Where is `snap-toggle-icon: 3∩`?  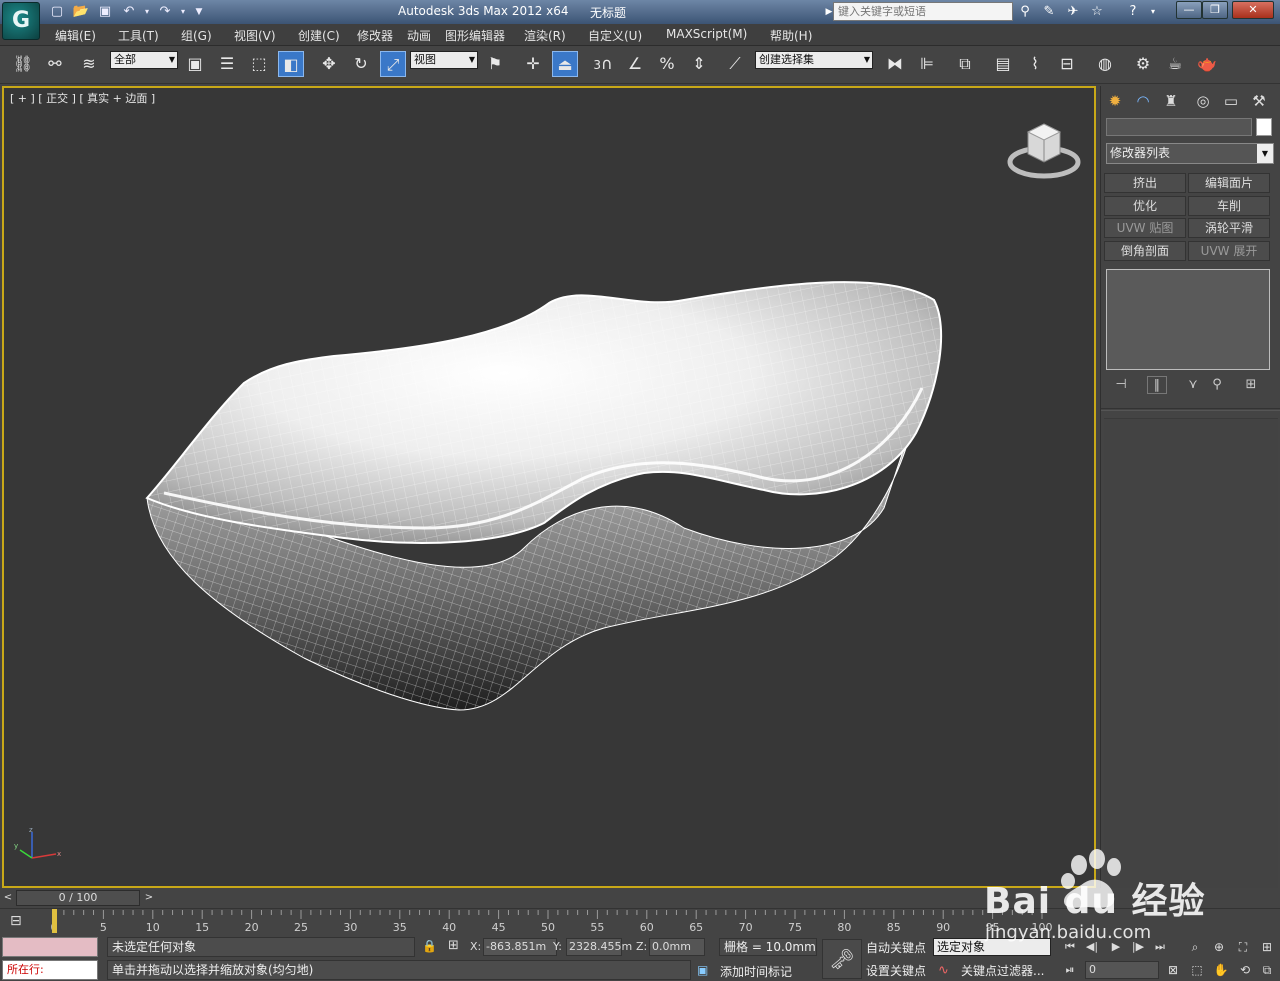
snap-toggle-icon: 3∩ is located at coordinates (603, 64).